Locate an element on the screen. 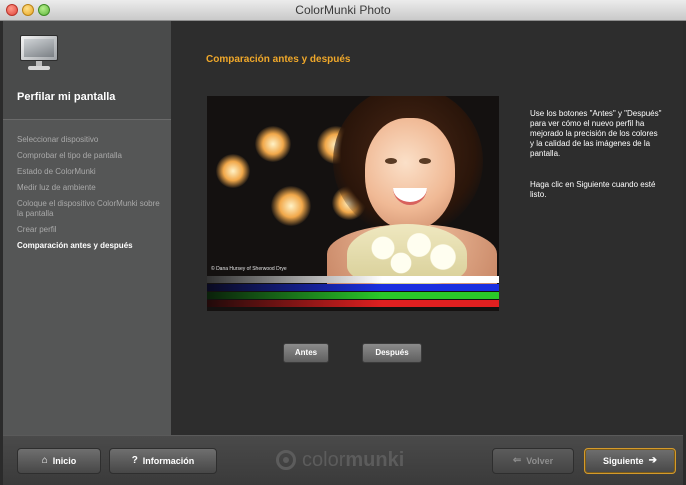  question-icon: ? is located at coordinates (134, 460).